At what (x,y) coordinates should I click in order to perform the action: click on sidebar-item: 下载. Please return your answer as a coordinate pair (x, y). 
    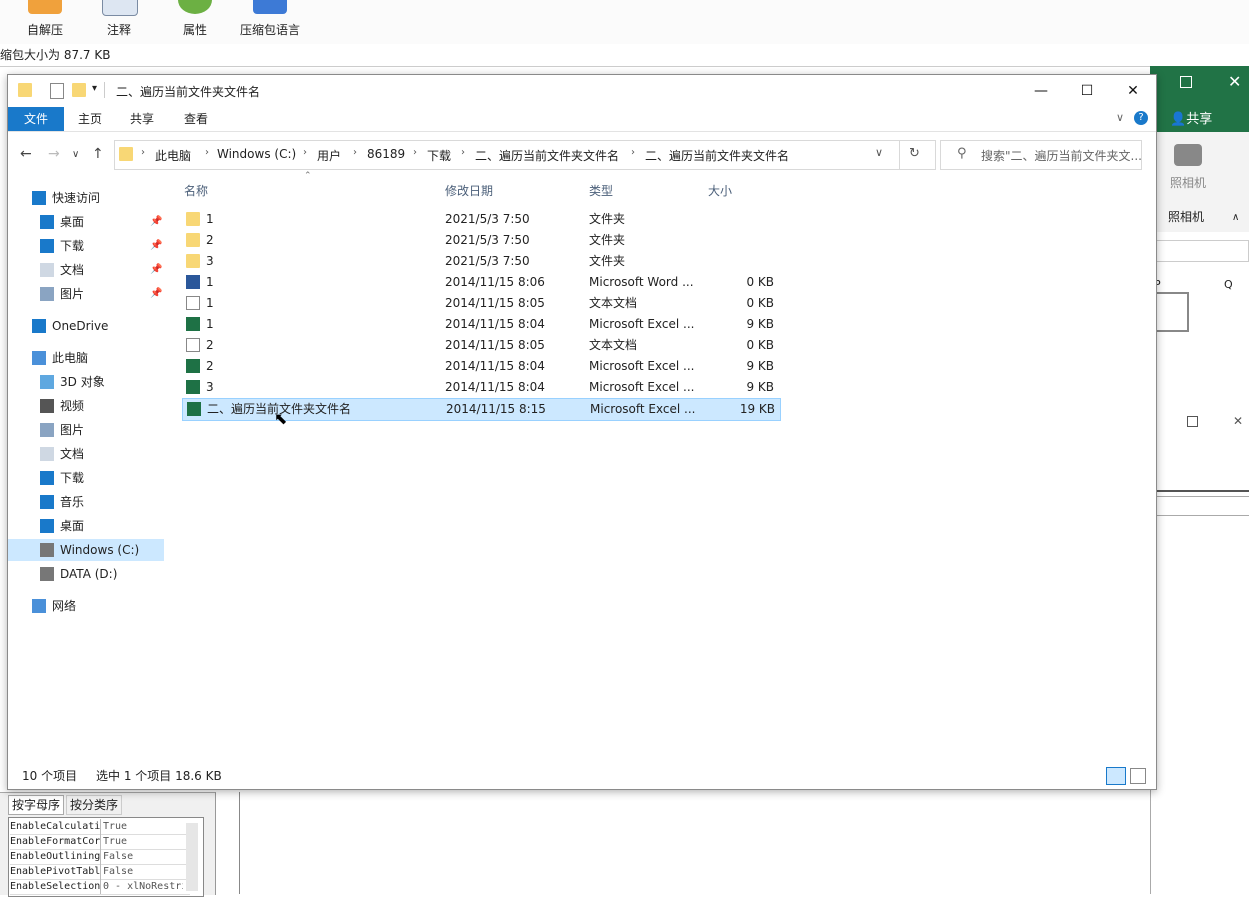
    Looking at the image, I should click on (86, 478).